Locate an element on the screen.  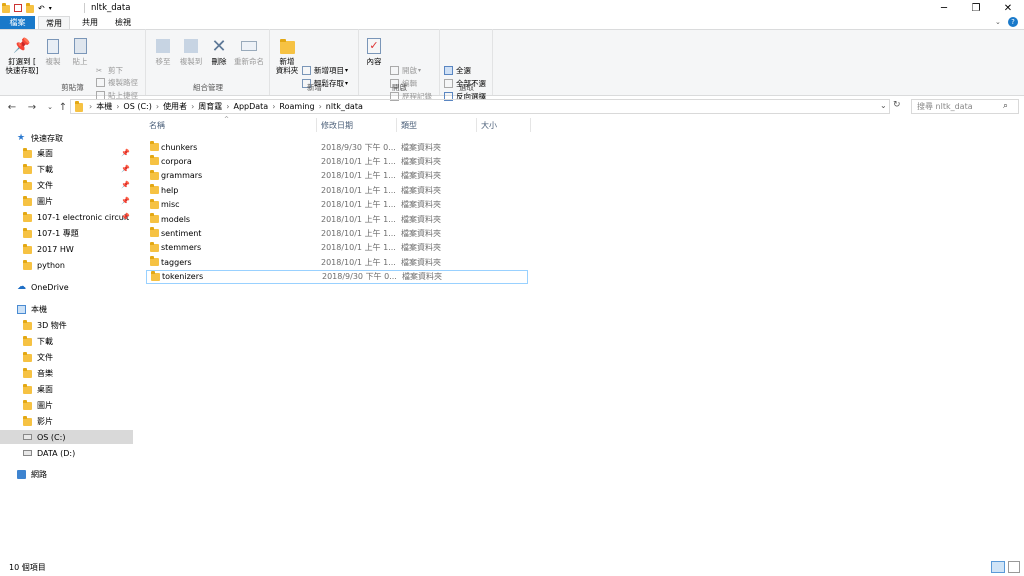
file-row: taggers 2018/10/1 上午 1... 檔案資料夾 is located at coordinates (337, 262).